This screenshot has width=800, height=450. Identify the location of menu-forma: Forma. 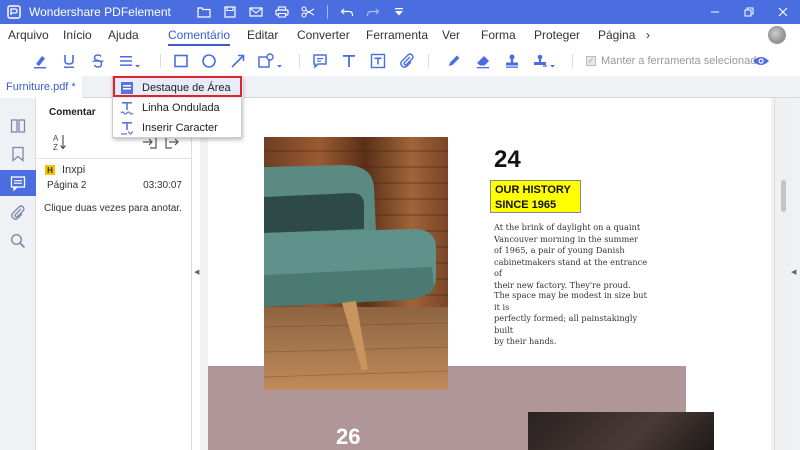
(498, 35).